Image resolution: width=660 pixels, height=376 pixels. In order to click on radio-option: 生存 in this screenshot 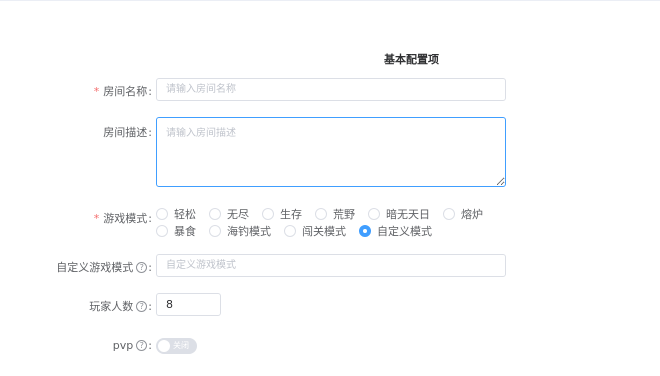, I will do `click(282, 214)`.